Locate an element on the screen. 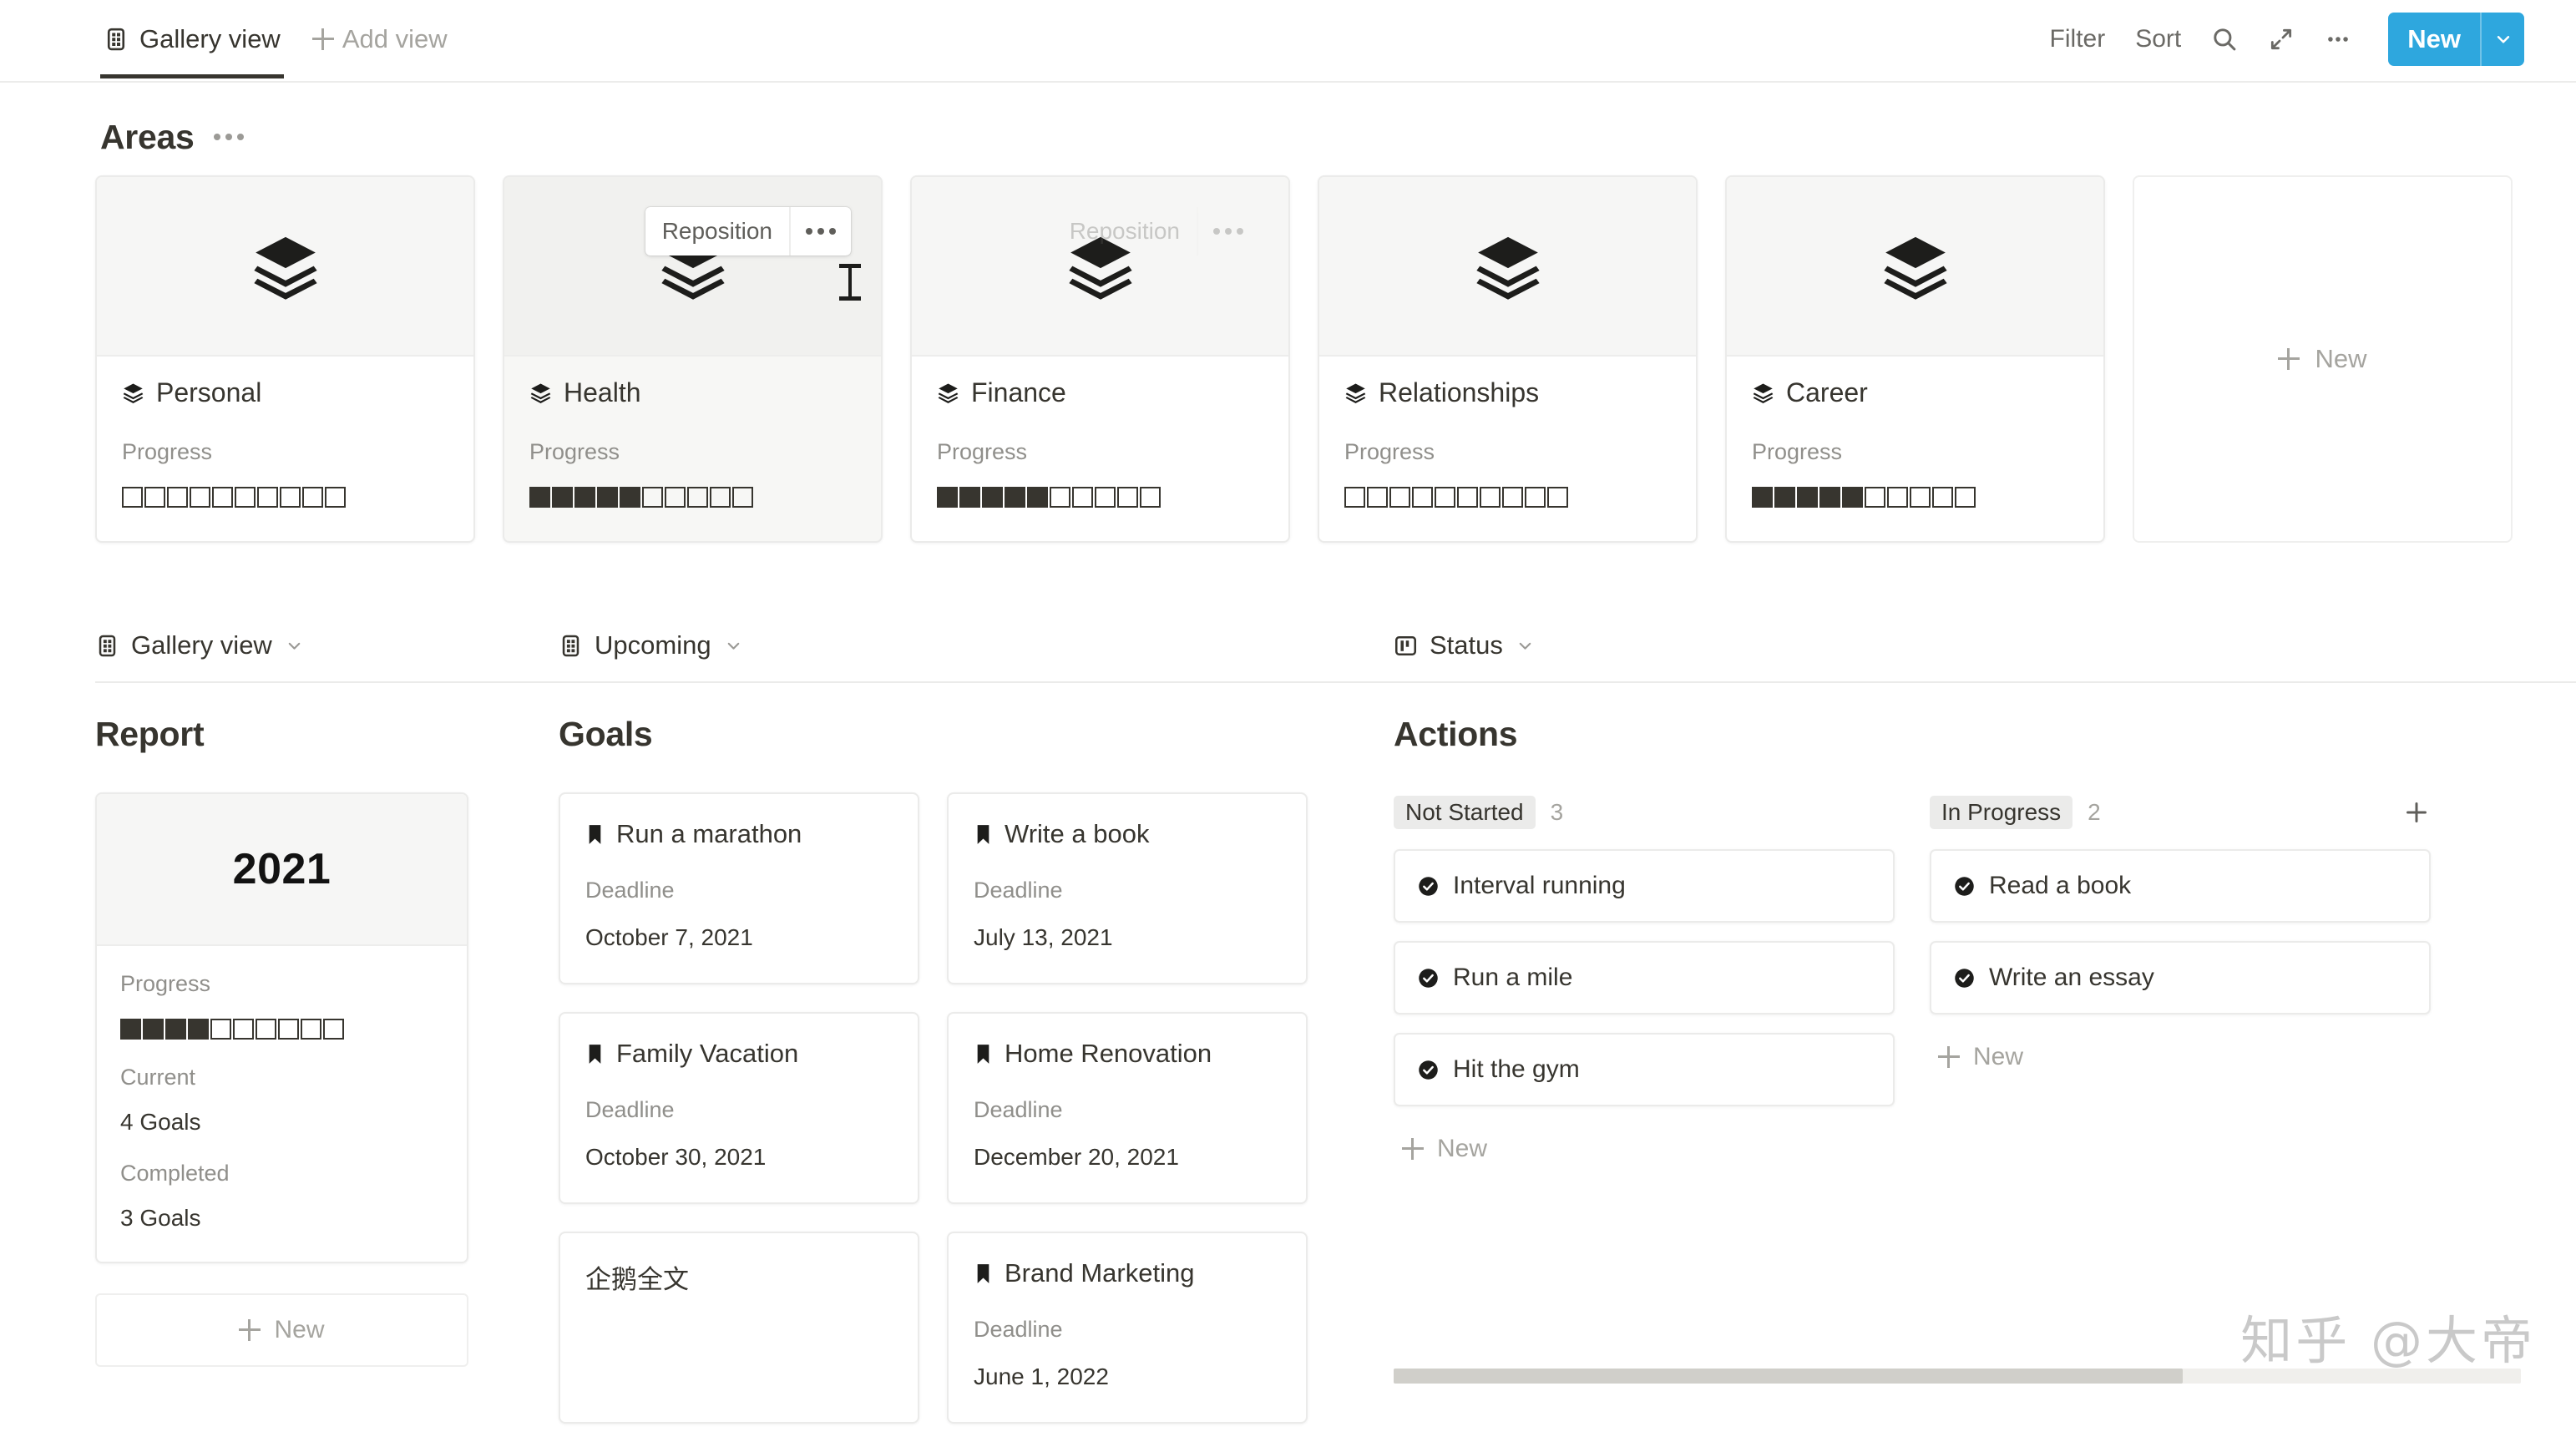 The width and height of the screenshot is (2576, 1447). linked-view-upcoming: Upcoming is located at coordinates (977, 656).